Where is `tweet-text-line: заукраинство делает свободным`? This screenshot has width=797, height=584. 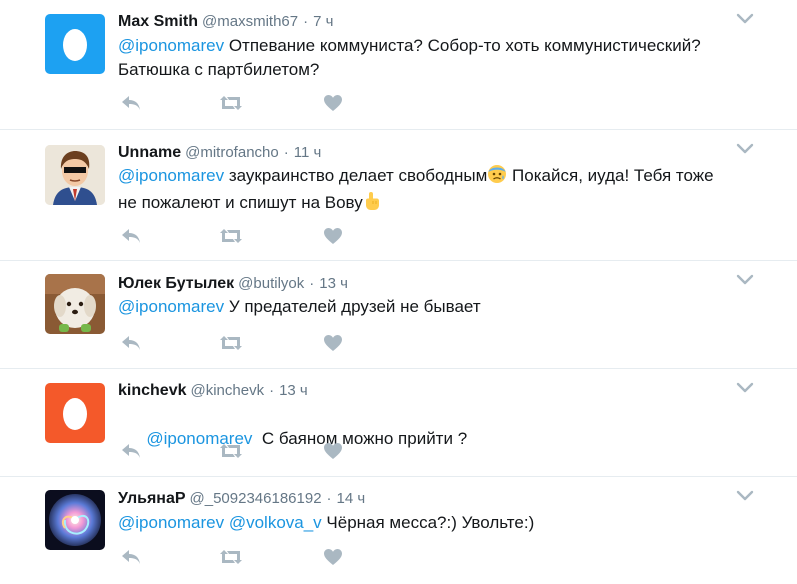 tweet-text-line: заукраинство делает свободным is located at coordinates (356, 175).